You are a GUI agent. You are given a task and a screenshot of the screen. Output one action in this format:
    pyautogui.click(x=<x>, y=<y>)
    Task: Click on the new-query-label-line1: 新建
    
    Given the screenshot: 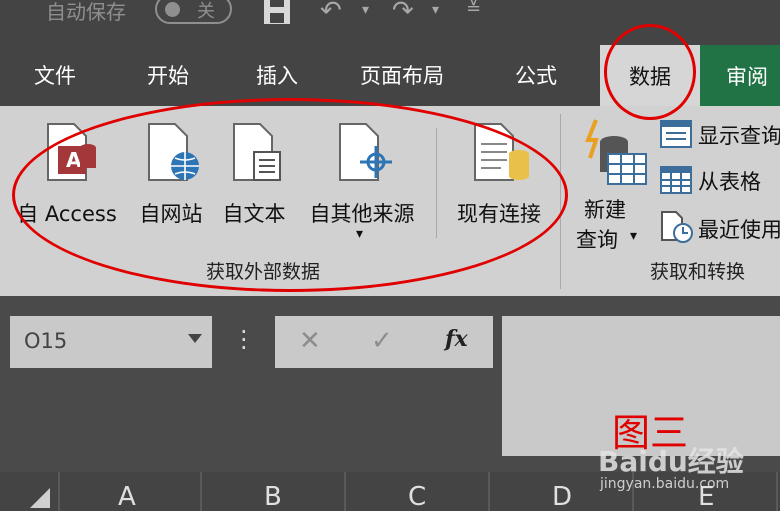 What is the action you would take?
    pyautogui.click(x=605, y=210)
    